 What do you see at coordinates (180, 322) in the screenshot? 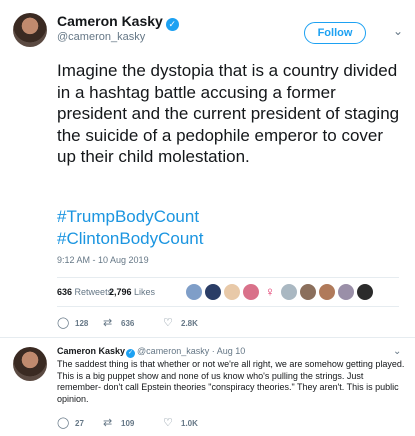
I see `like-action: ♡ 2.8K` at bounding box center [180, 322].